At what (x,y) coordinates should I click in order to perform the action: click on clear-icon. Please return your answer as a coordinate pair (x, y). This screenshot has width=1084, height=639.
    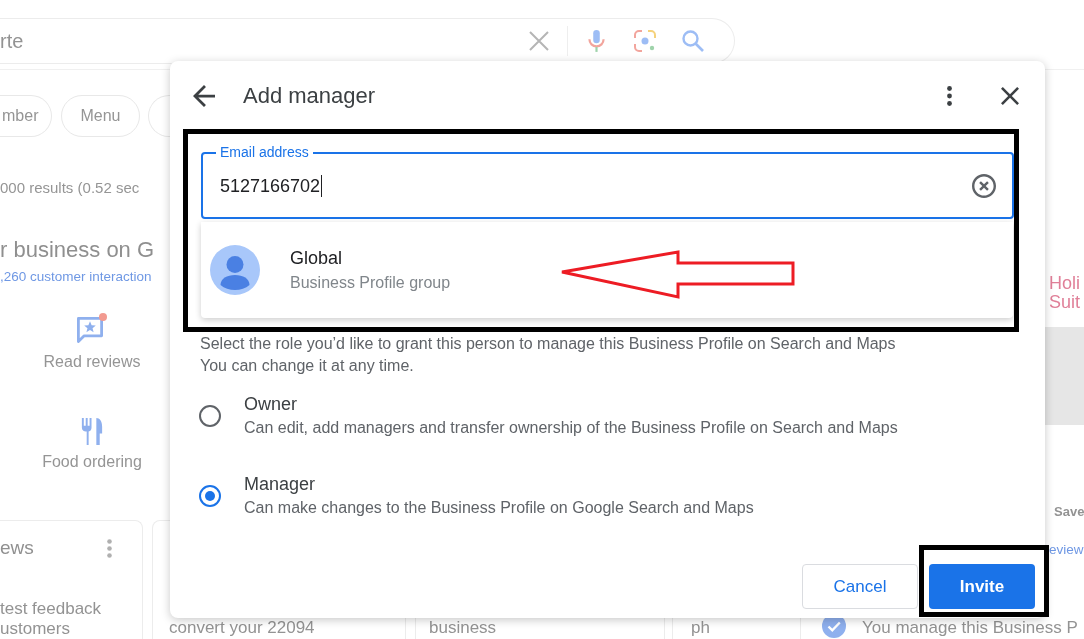
    Looking at the image, I should click on (984, 185).